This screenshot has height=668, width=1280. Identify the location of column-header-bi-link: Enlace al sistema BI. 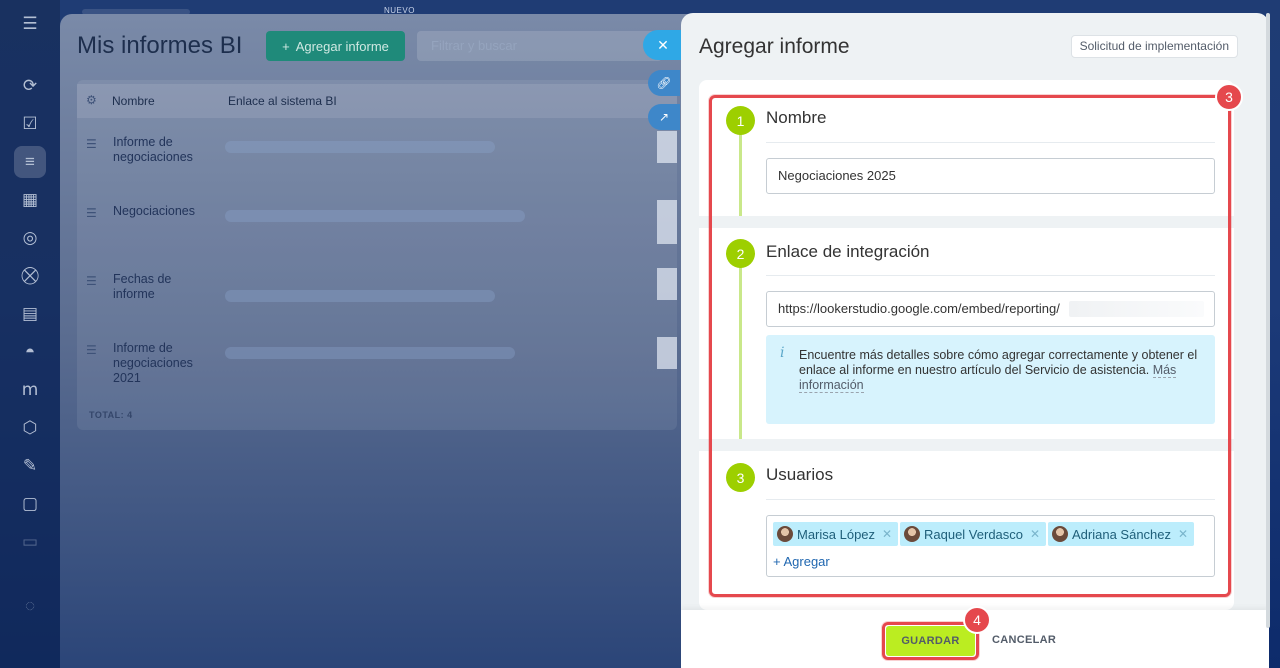
(282, 101).